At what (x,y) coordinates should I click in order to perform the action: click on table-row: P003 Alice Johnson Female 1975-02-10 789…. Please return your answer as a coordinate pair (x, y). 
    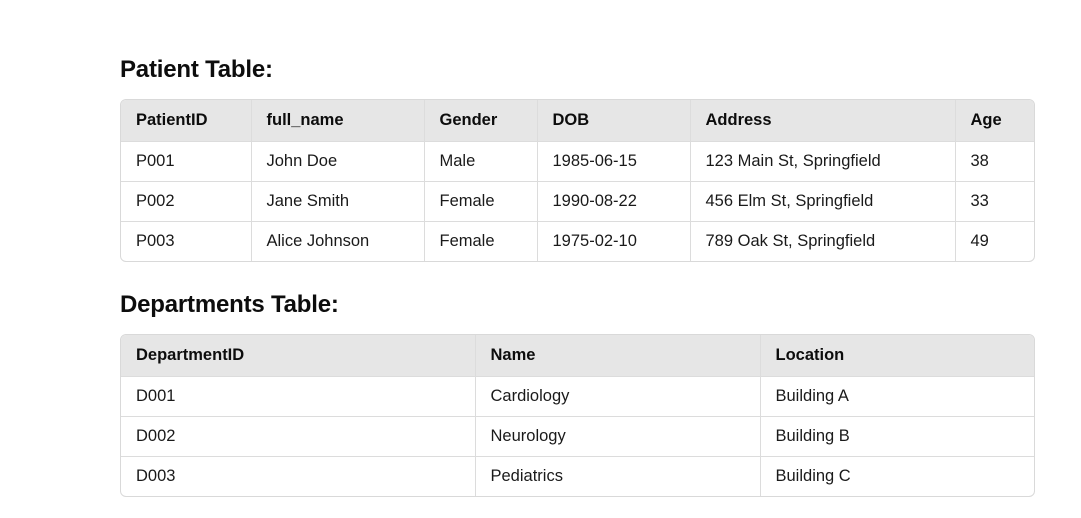
    Looking at the image, I should click on (577, 241).